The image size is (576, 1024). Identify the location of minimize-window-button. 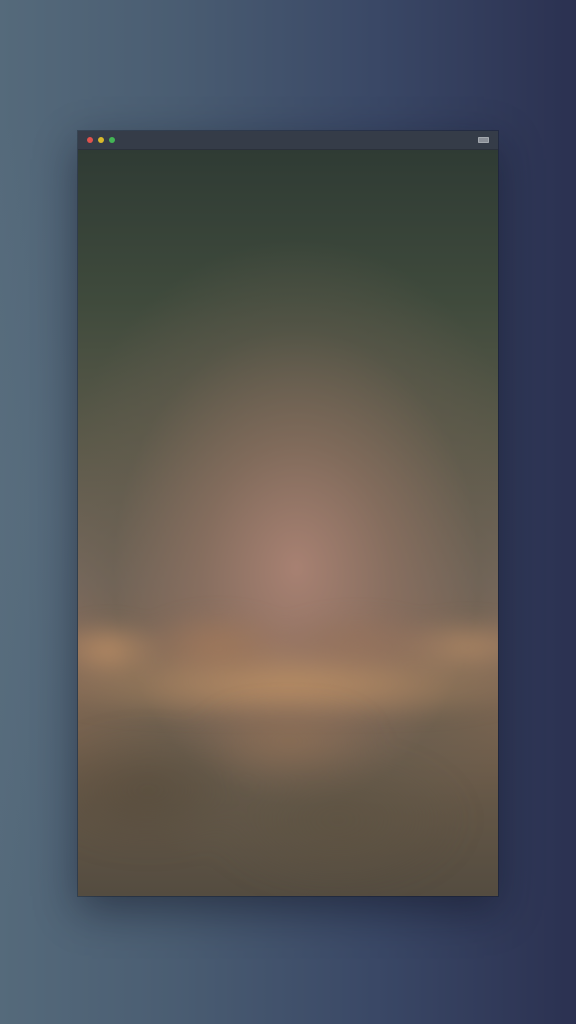
(101, 140).